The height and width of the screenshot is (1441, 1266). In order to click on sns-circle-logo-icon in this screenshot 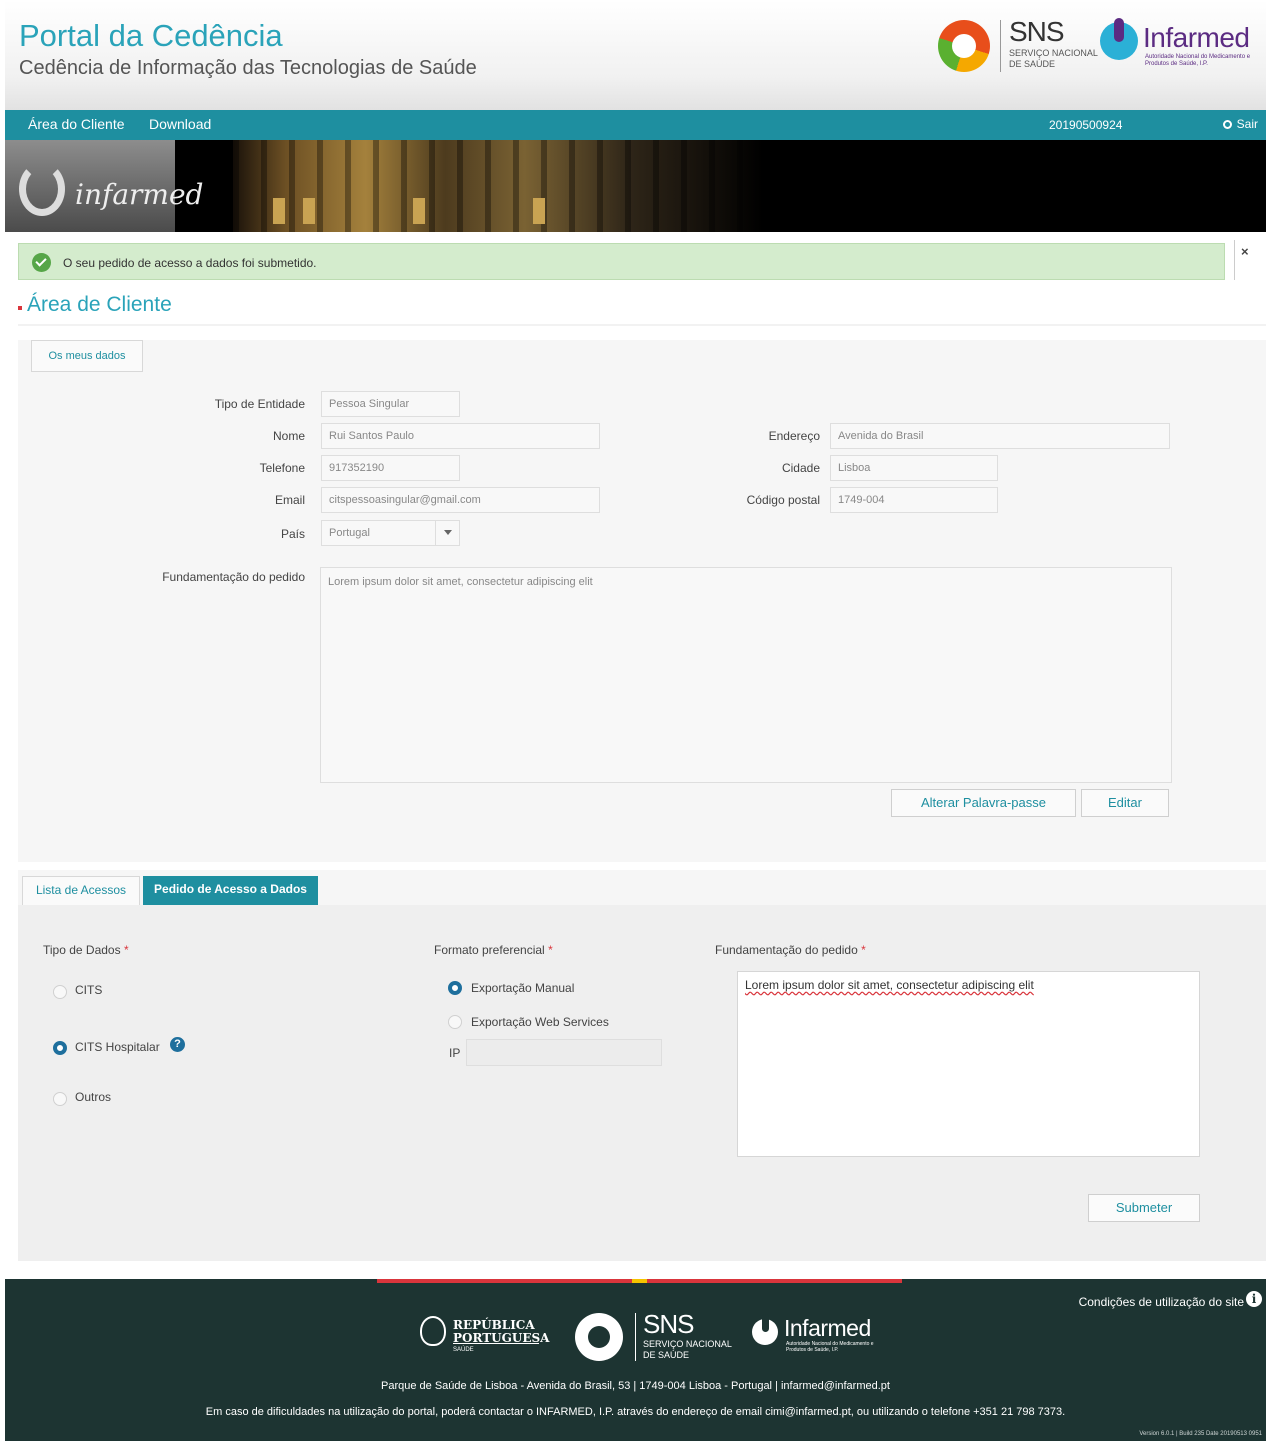, I will do `click(964, 46)`.